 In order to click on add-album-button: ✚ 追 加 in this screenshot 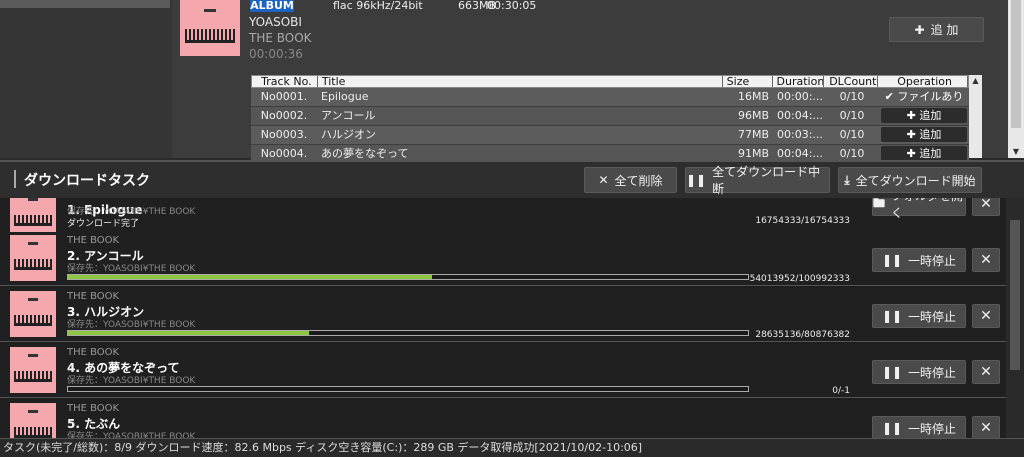, I will do `click(936, 29)`.